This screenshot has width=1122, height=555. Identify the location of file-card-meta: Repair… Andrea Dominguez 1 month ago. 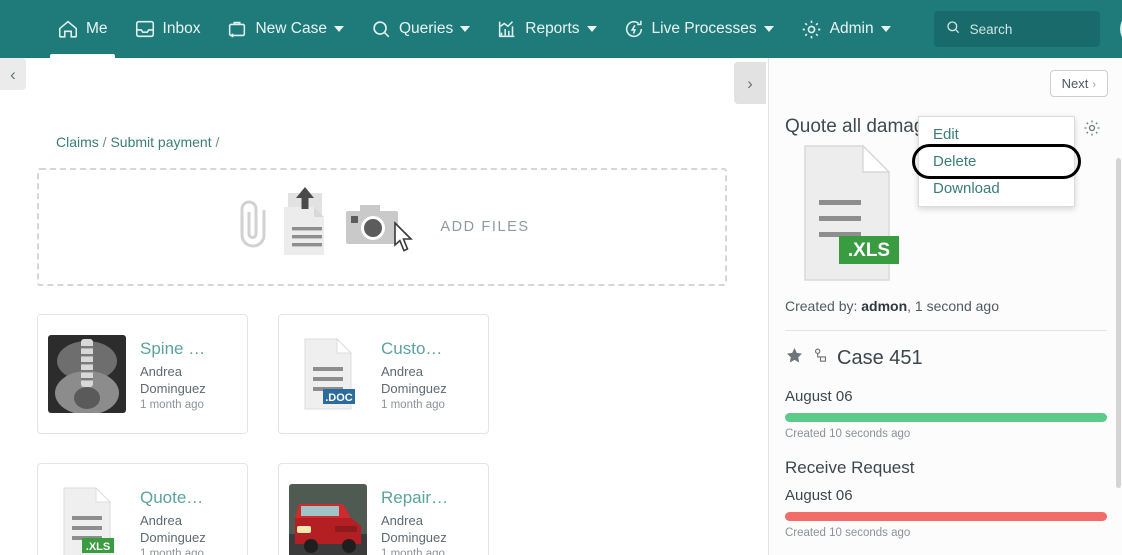
(429, 521).